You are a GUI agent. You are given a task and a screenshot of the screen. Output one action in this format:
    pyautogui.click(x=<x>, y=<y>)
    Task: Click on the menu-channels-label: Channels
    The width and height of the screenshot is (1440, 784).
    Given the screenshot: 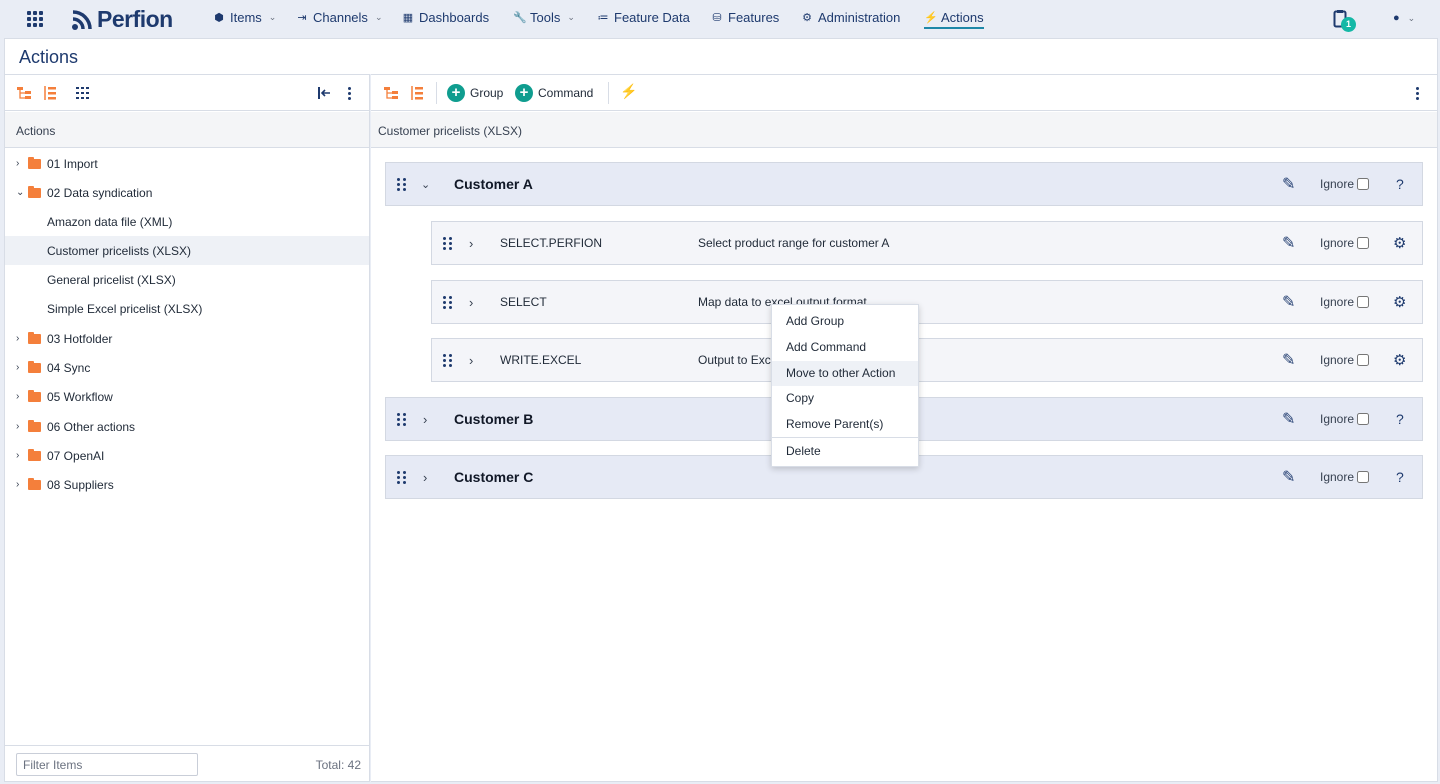 What is the action you would take?
    pyautogui.click(x=340, y=17)
    